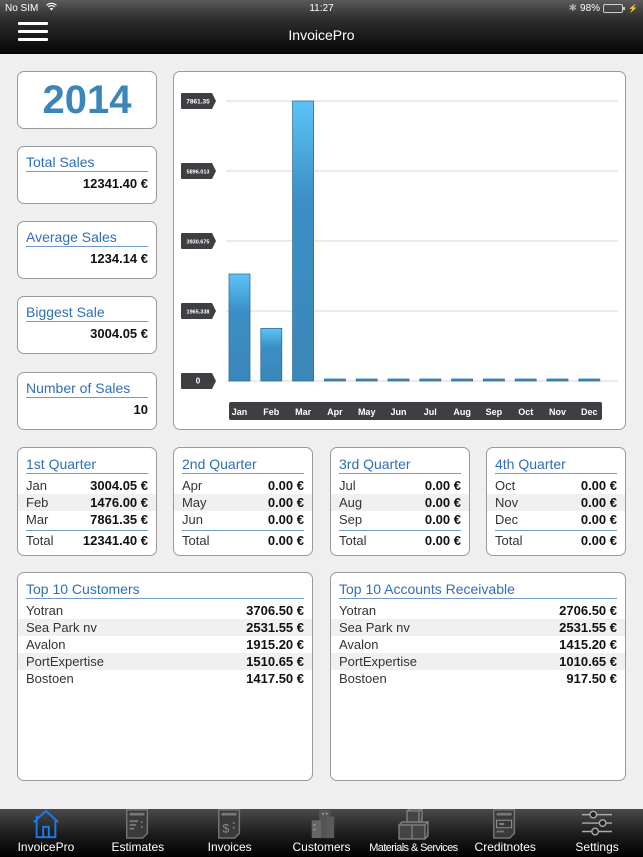  I want to click on stat-biggest-sale: Biggest Sale 3004.05 €, so click(87, 325).